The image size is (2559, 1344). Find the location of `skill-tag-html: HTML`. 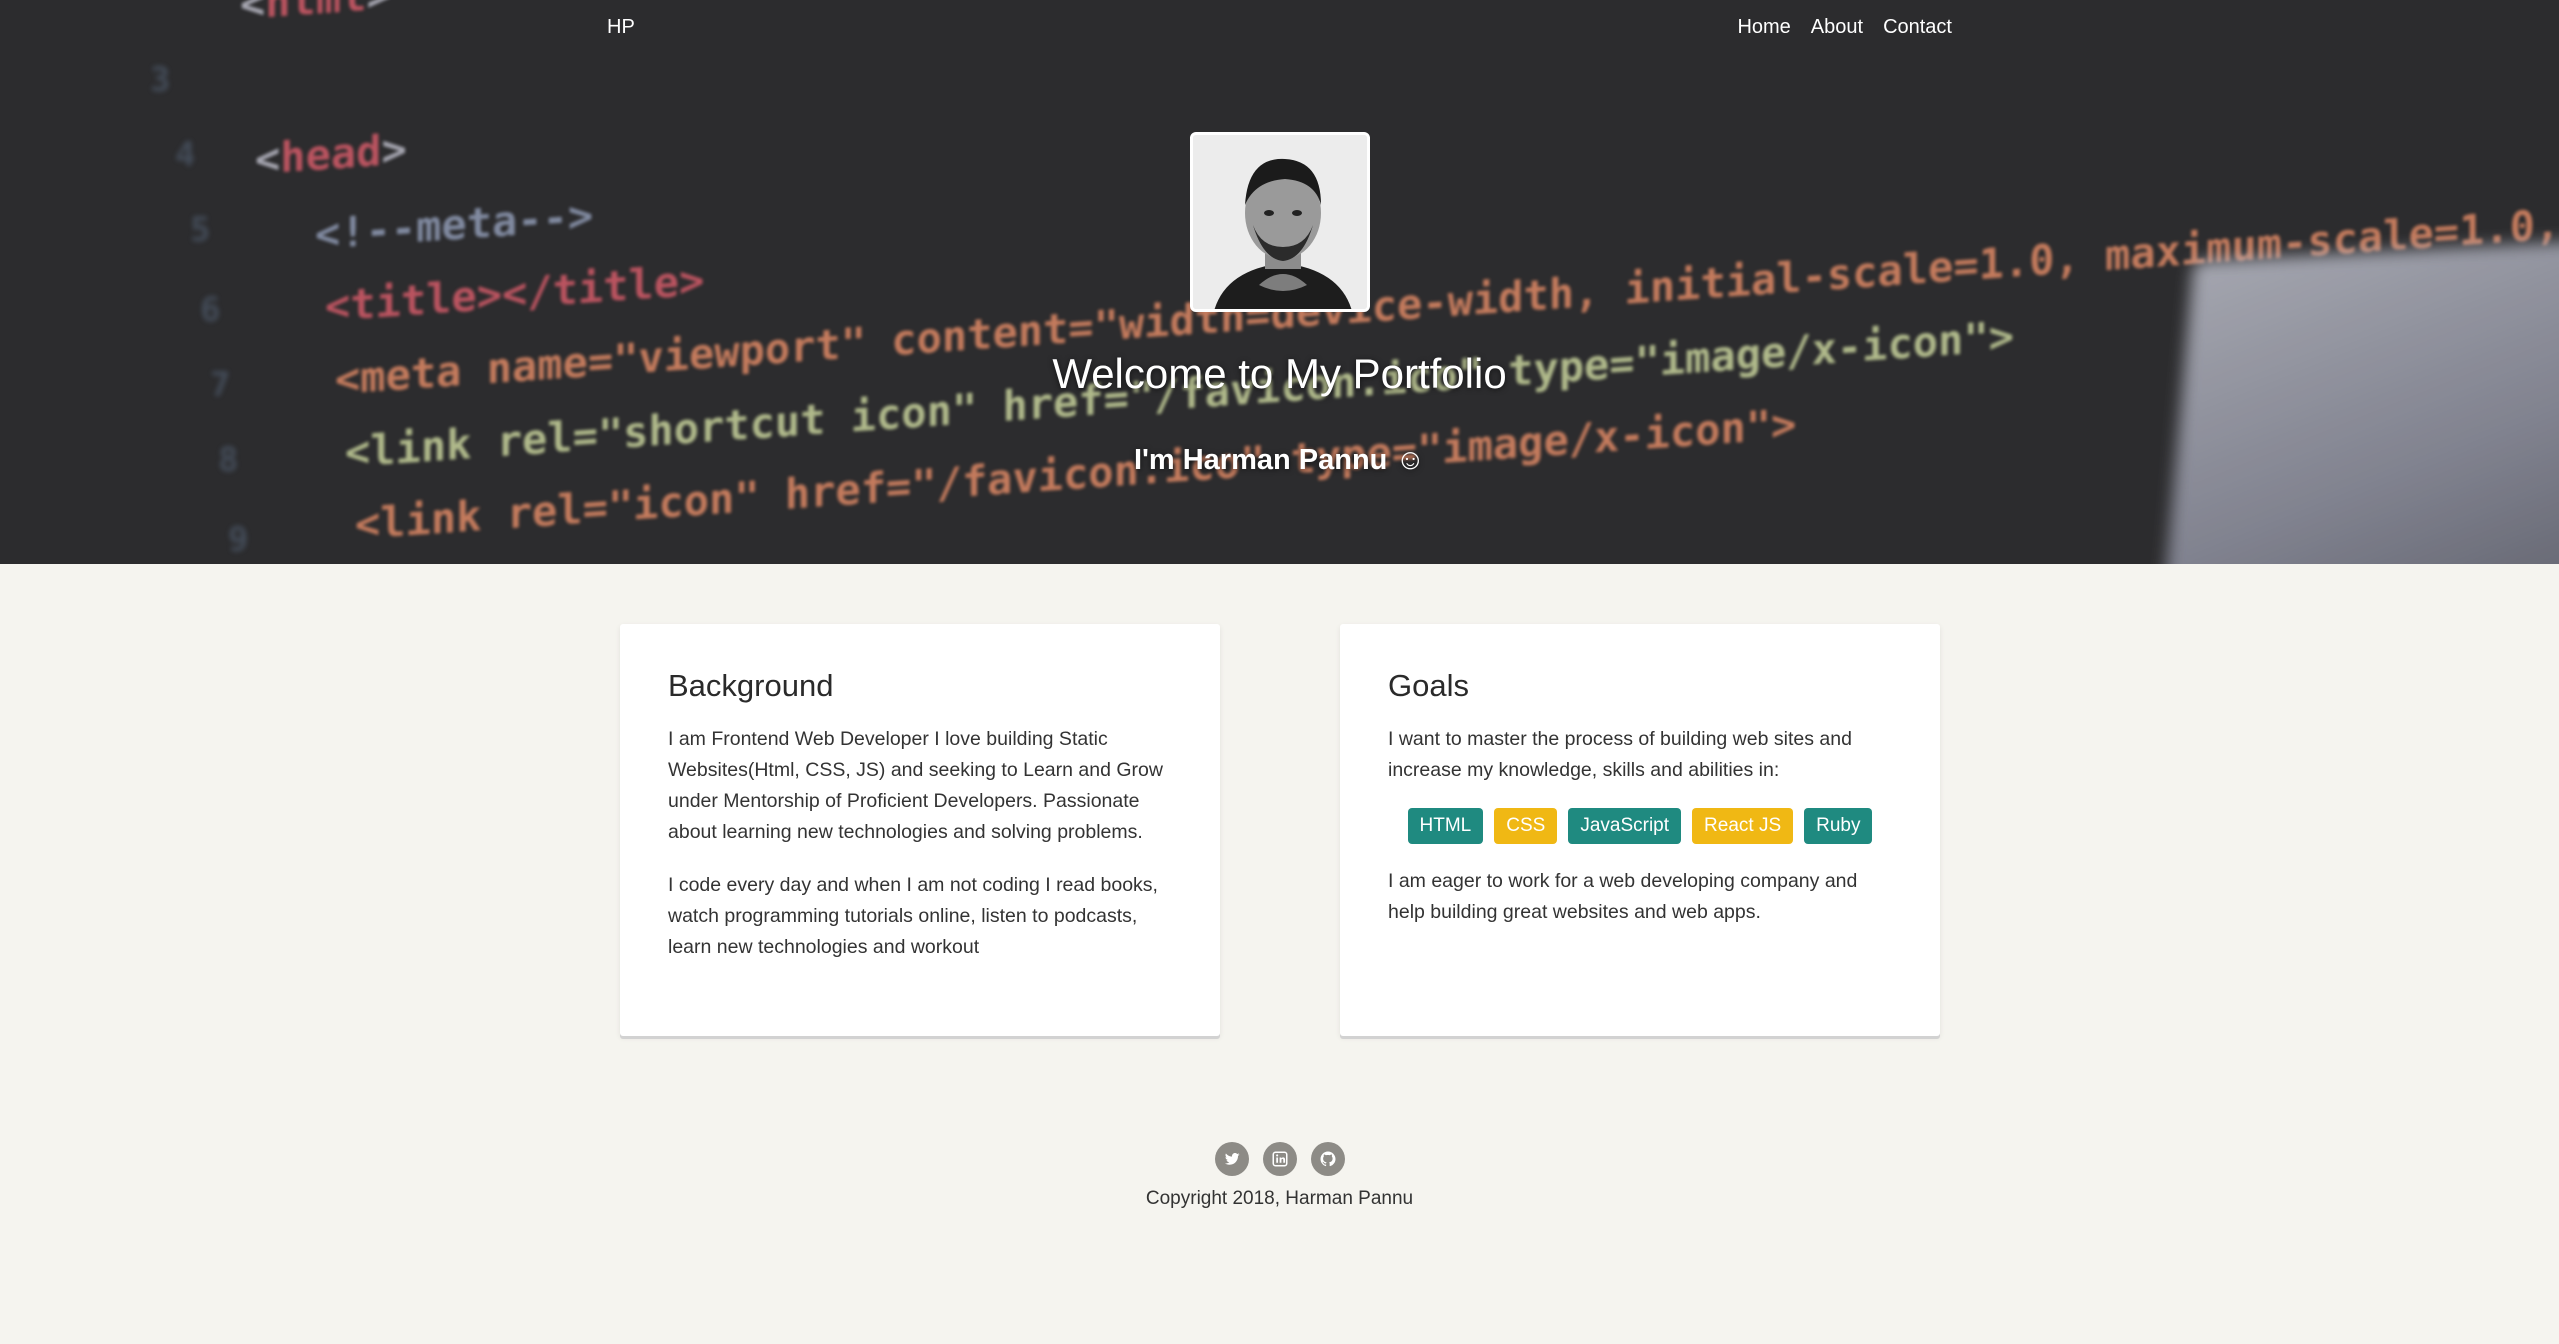

skill-tag-html: HTML is located at coordinates (1445, 826).